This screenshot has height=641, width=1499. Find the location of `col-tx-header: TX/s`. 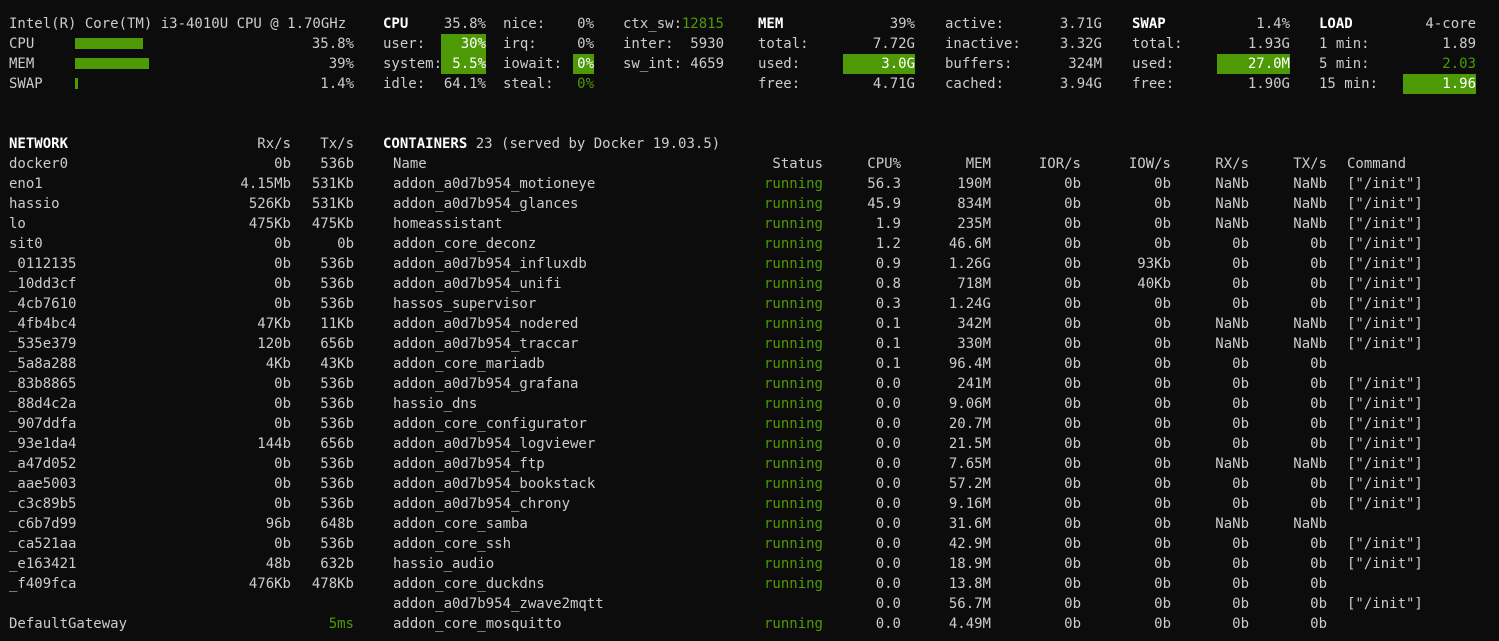

col-tx-header: TX/s is located at coordinates (1310, 164).